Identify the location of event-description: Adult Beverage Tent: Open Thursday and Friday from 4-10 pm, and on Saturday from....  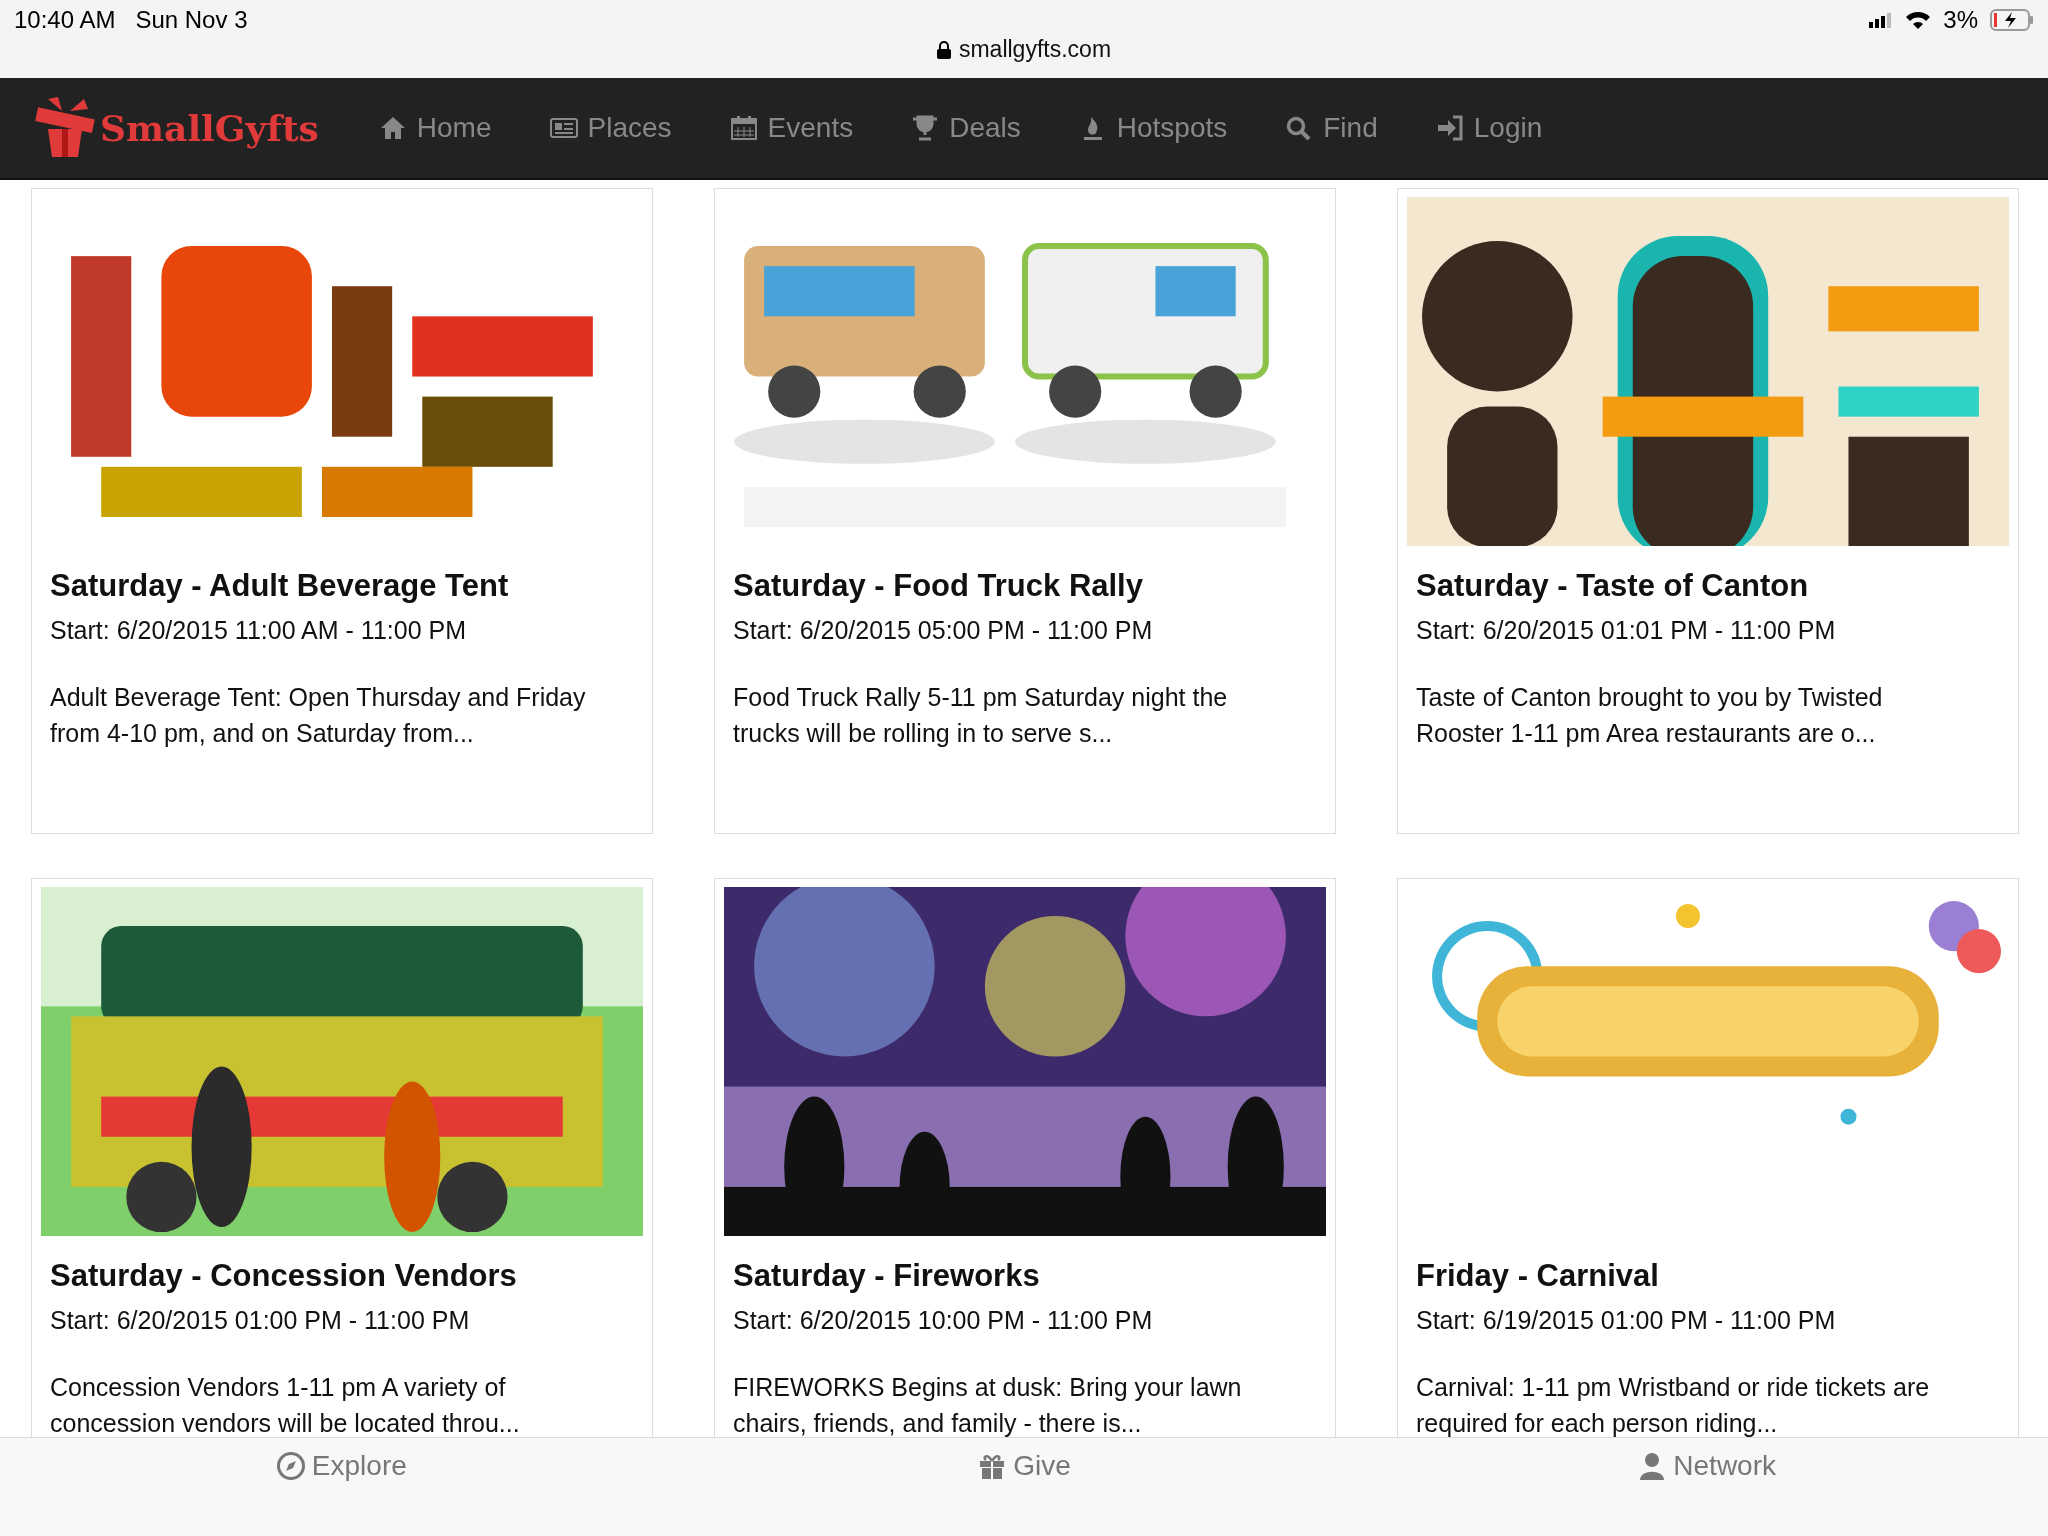
(318, 715).